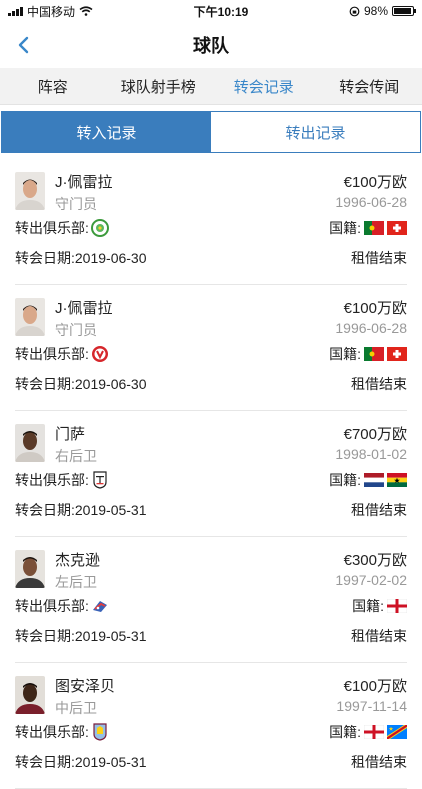 The image size is (422, 789). Describe the element at coordinates (403, 11) in the screenshot. I see `battery-icon` at that location.